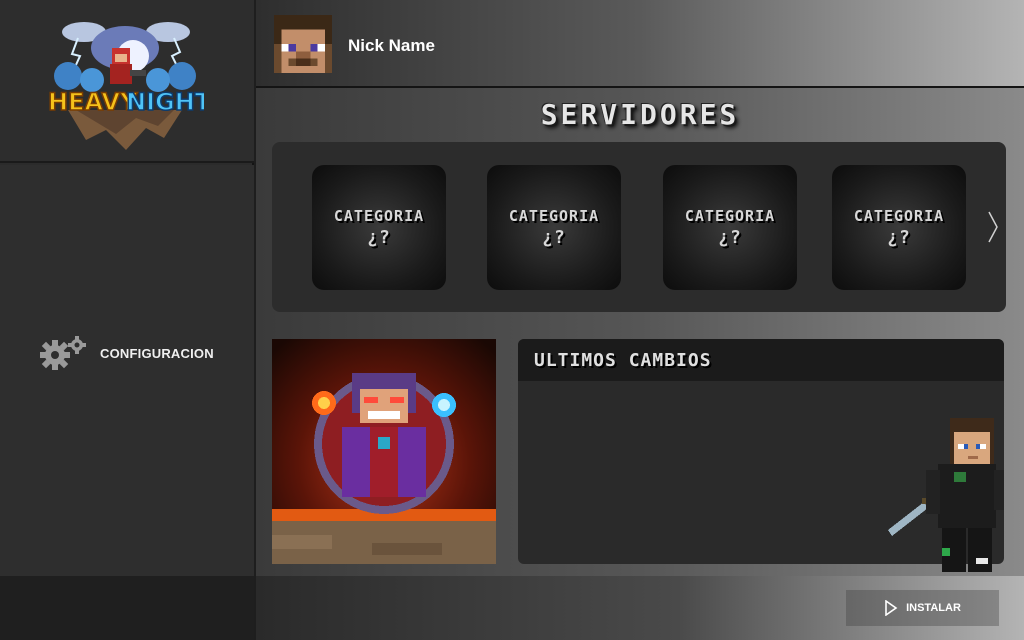 Image resolution: width=1024 pixels, height=640 pixels. Describe the element at coordinates (93, 102) in the screenshot. I see `svg-text: HEAVY` at that location.